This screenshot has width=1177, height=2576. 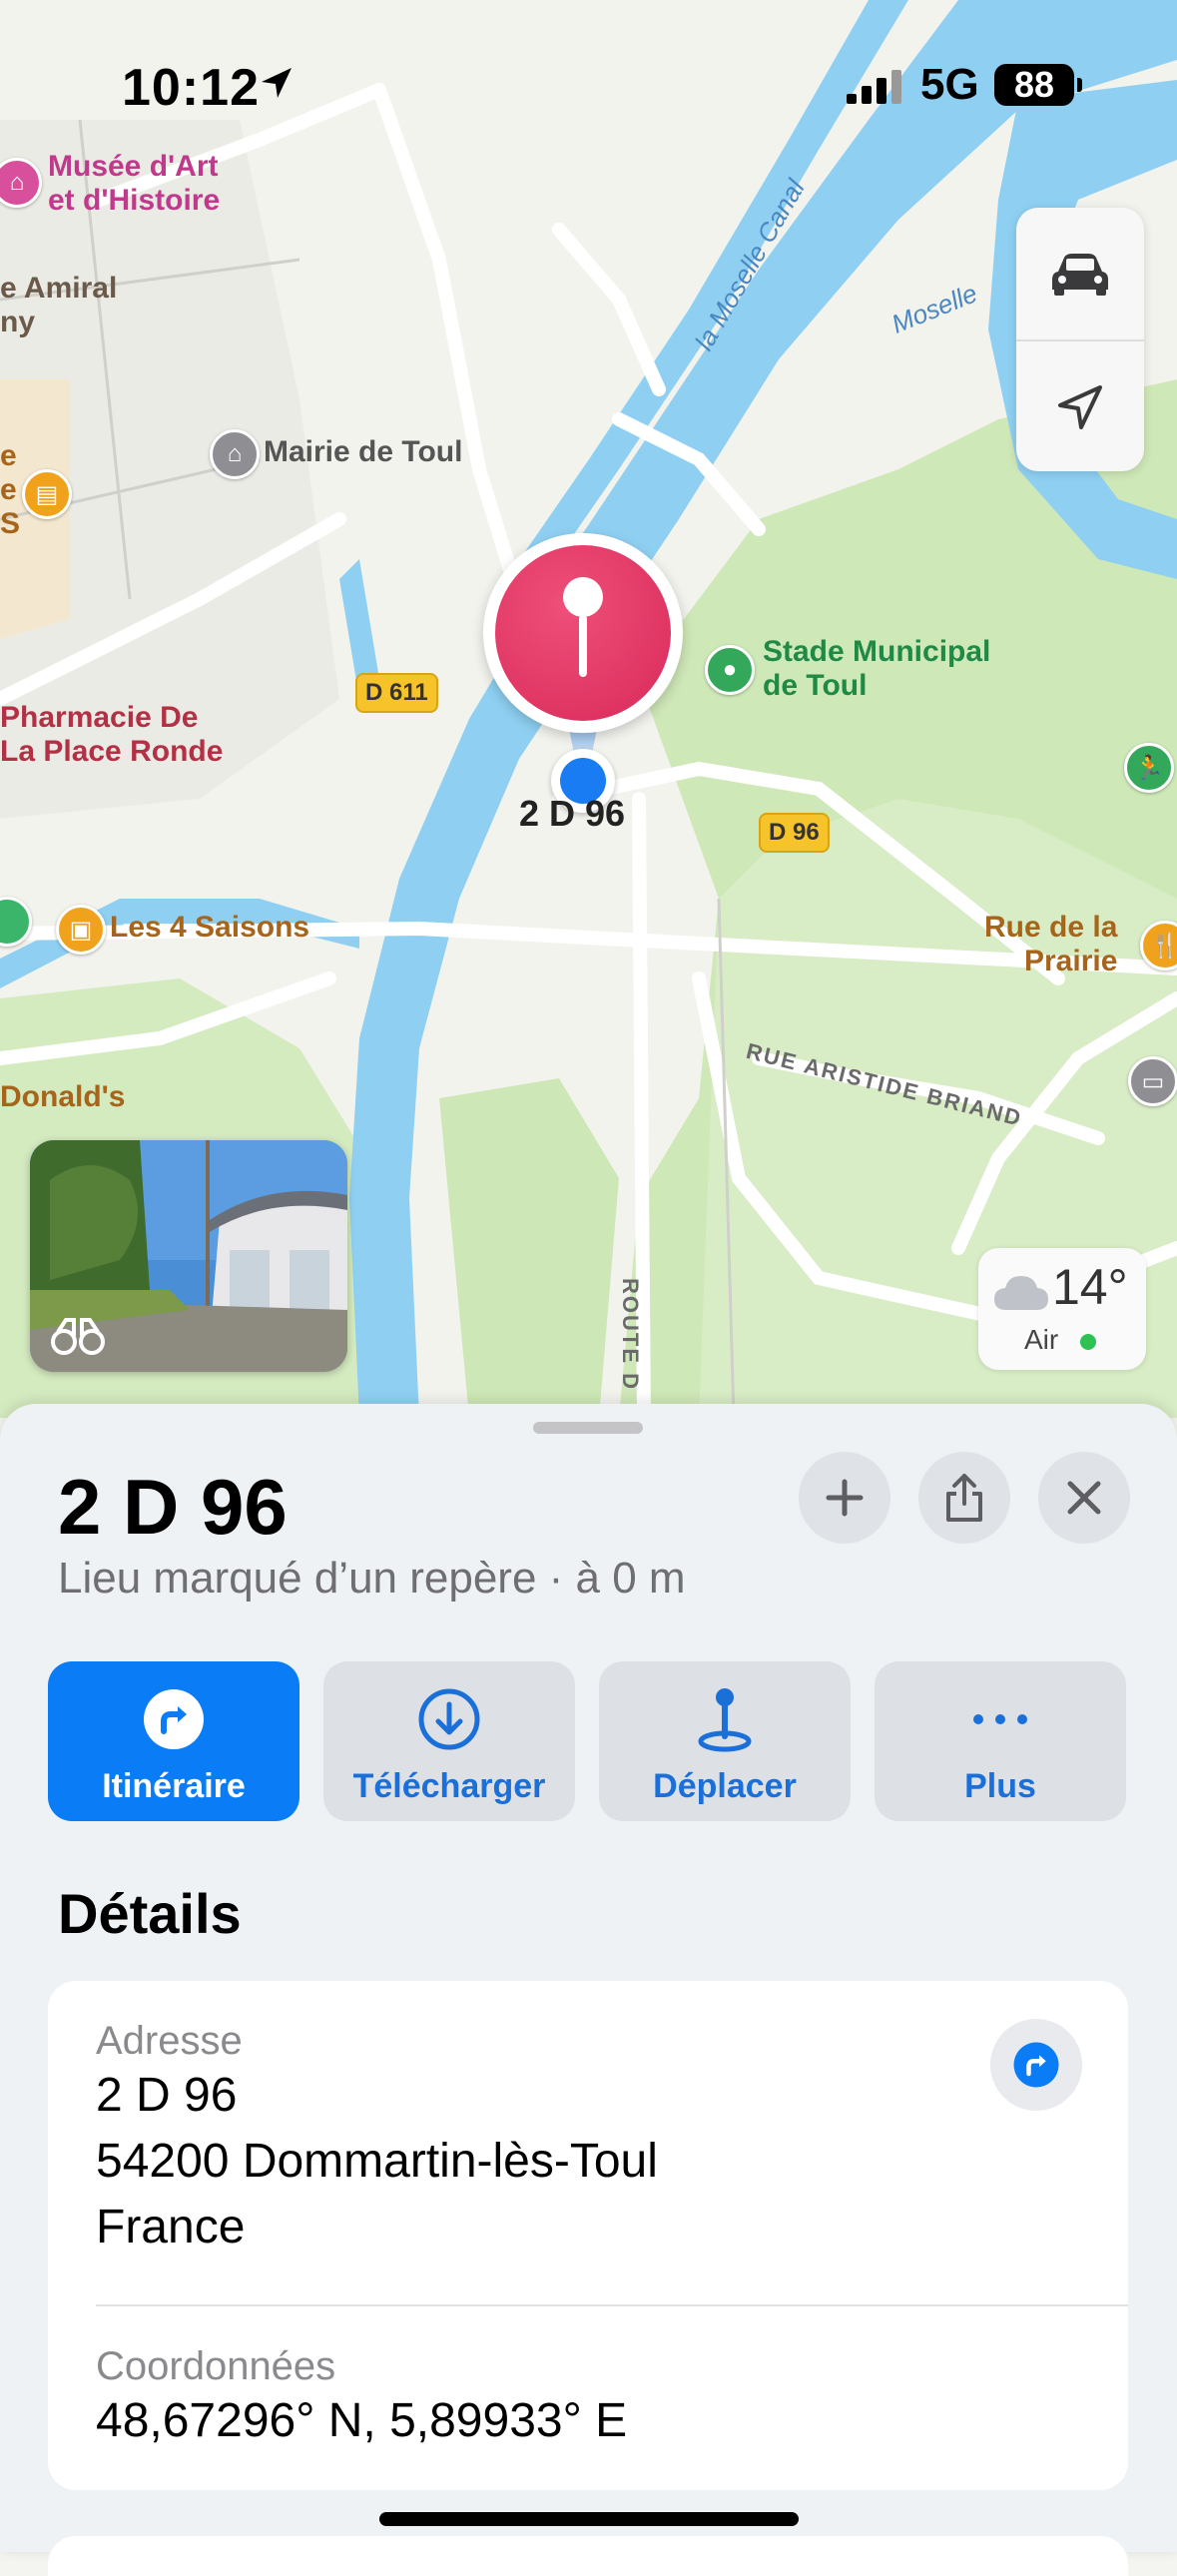 I want to click on look-around-thumbnail, so click(x=188, y=1256).